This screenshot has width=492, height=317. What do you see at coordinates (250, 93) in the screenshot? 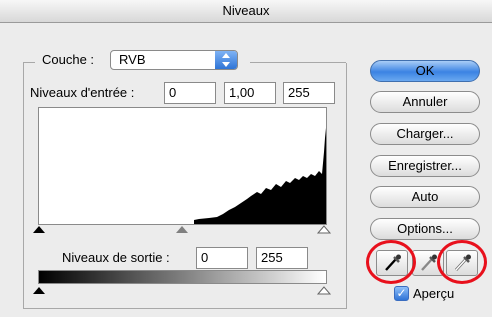
I see `input-gamma-field: 1,00` at bounding box center [250, 93].